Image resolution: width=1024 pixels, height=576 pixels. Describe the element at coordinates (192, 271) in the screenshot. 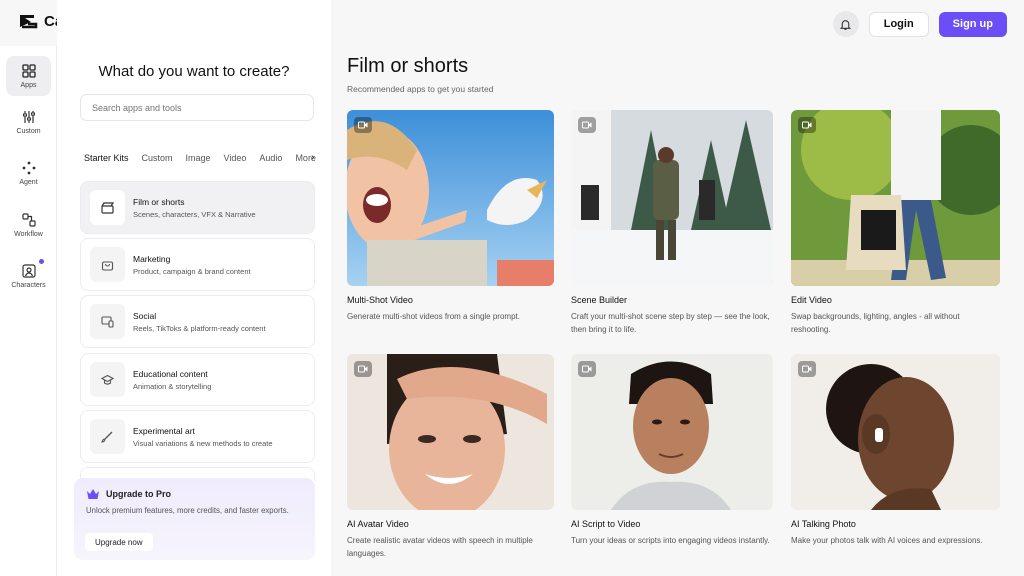

I see `kit-desc: Product, campaign & brand content` at that location.